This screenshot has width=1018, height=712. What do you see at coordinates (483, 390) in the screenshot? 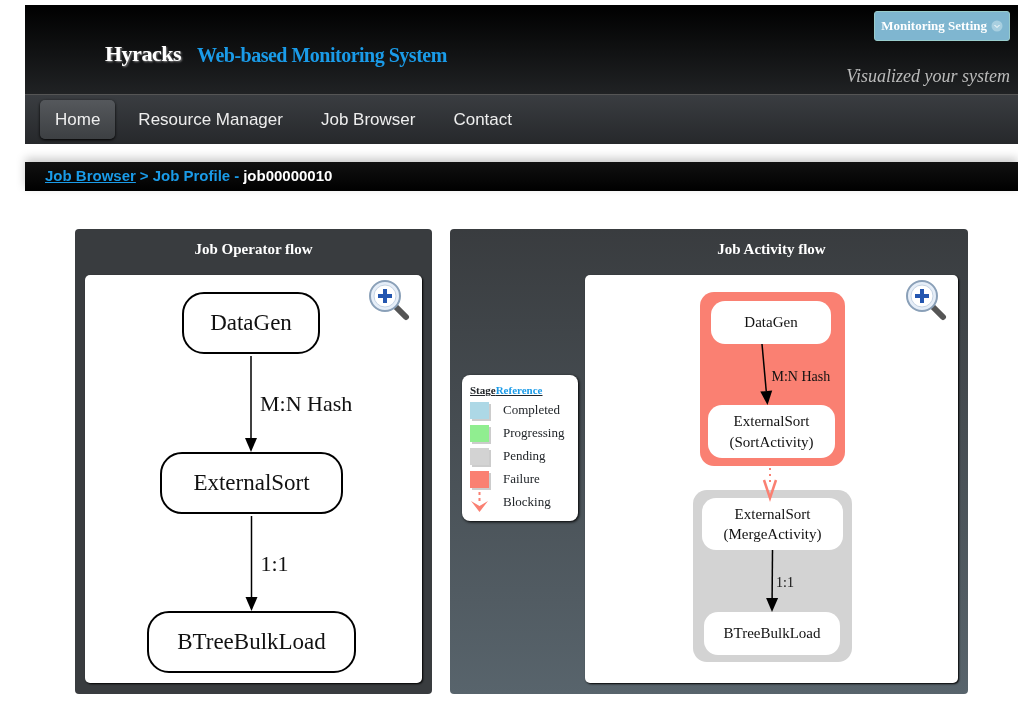
I see `legend-title: Stage` at bounding box center [483, 390].